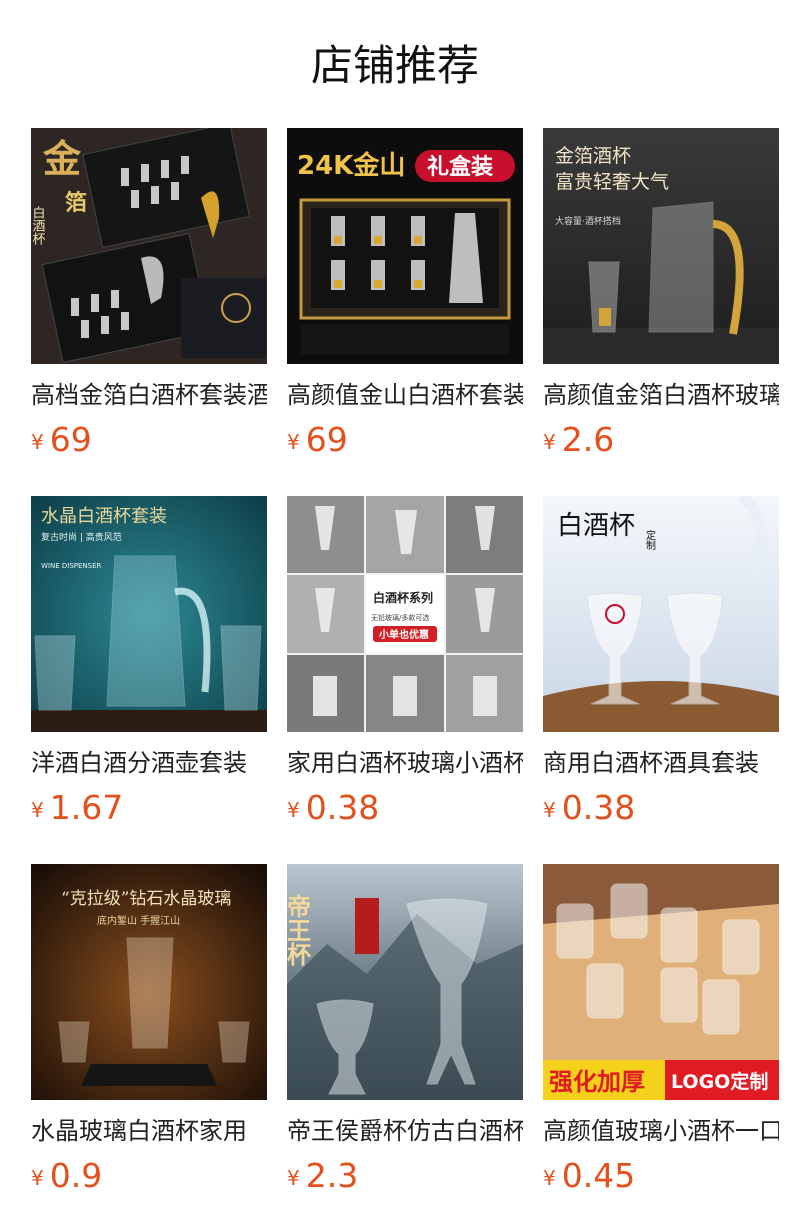  I want to click on product-card: 白酒杯系列 无铅玻璃/多款可选 小单也优惠 家用白酒杯玻璃小酒杯 ¥0.38, so click(405, 664).